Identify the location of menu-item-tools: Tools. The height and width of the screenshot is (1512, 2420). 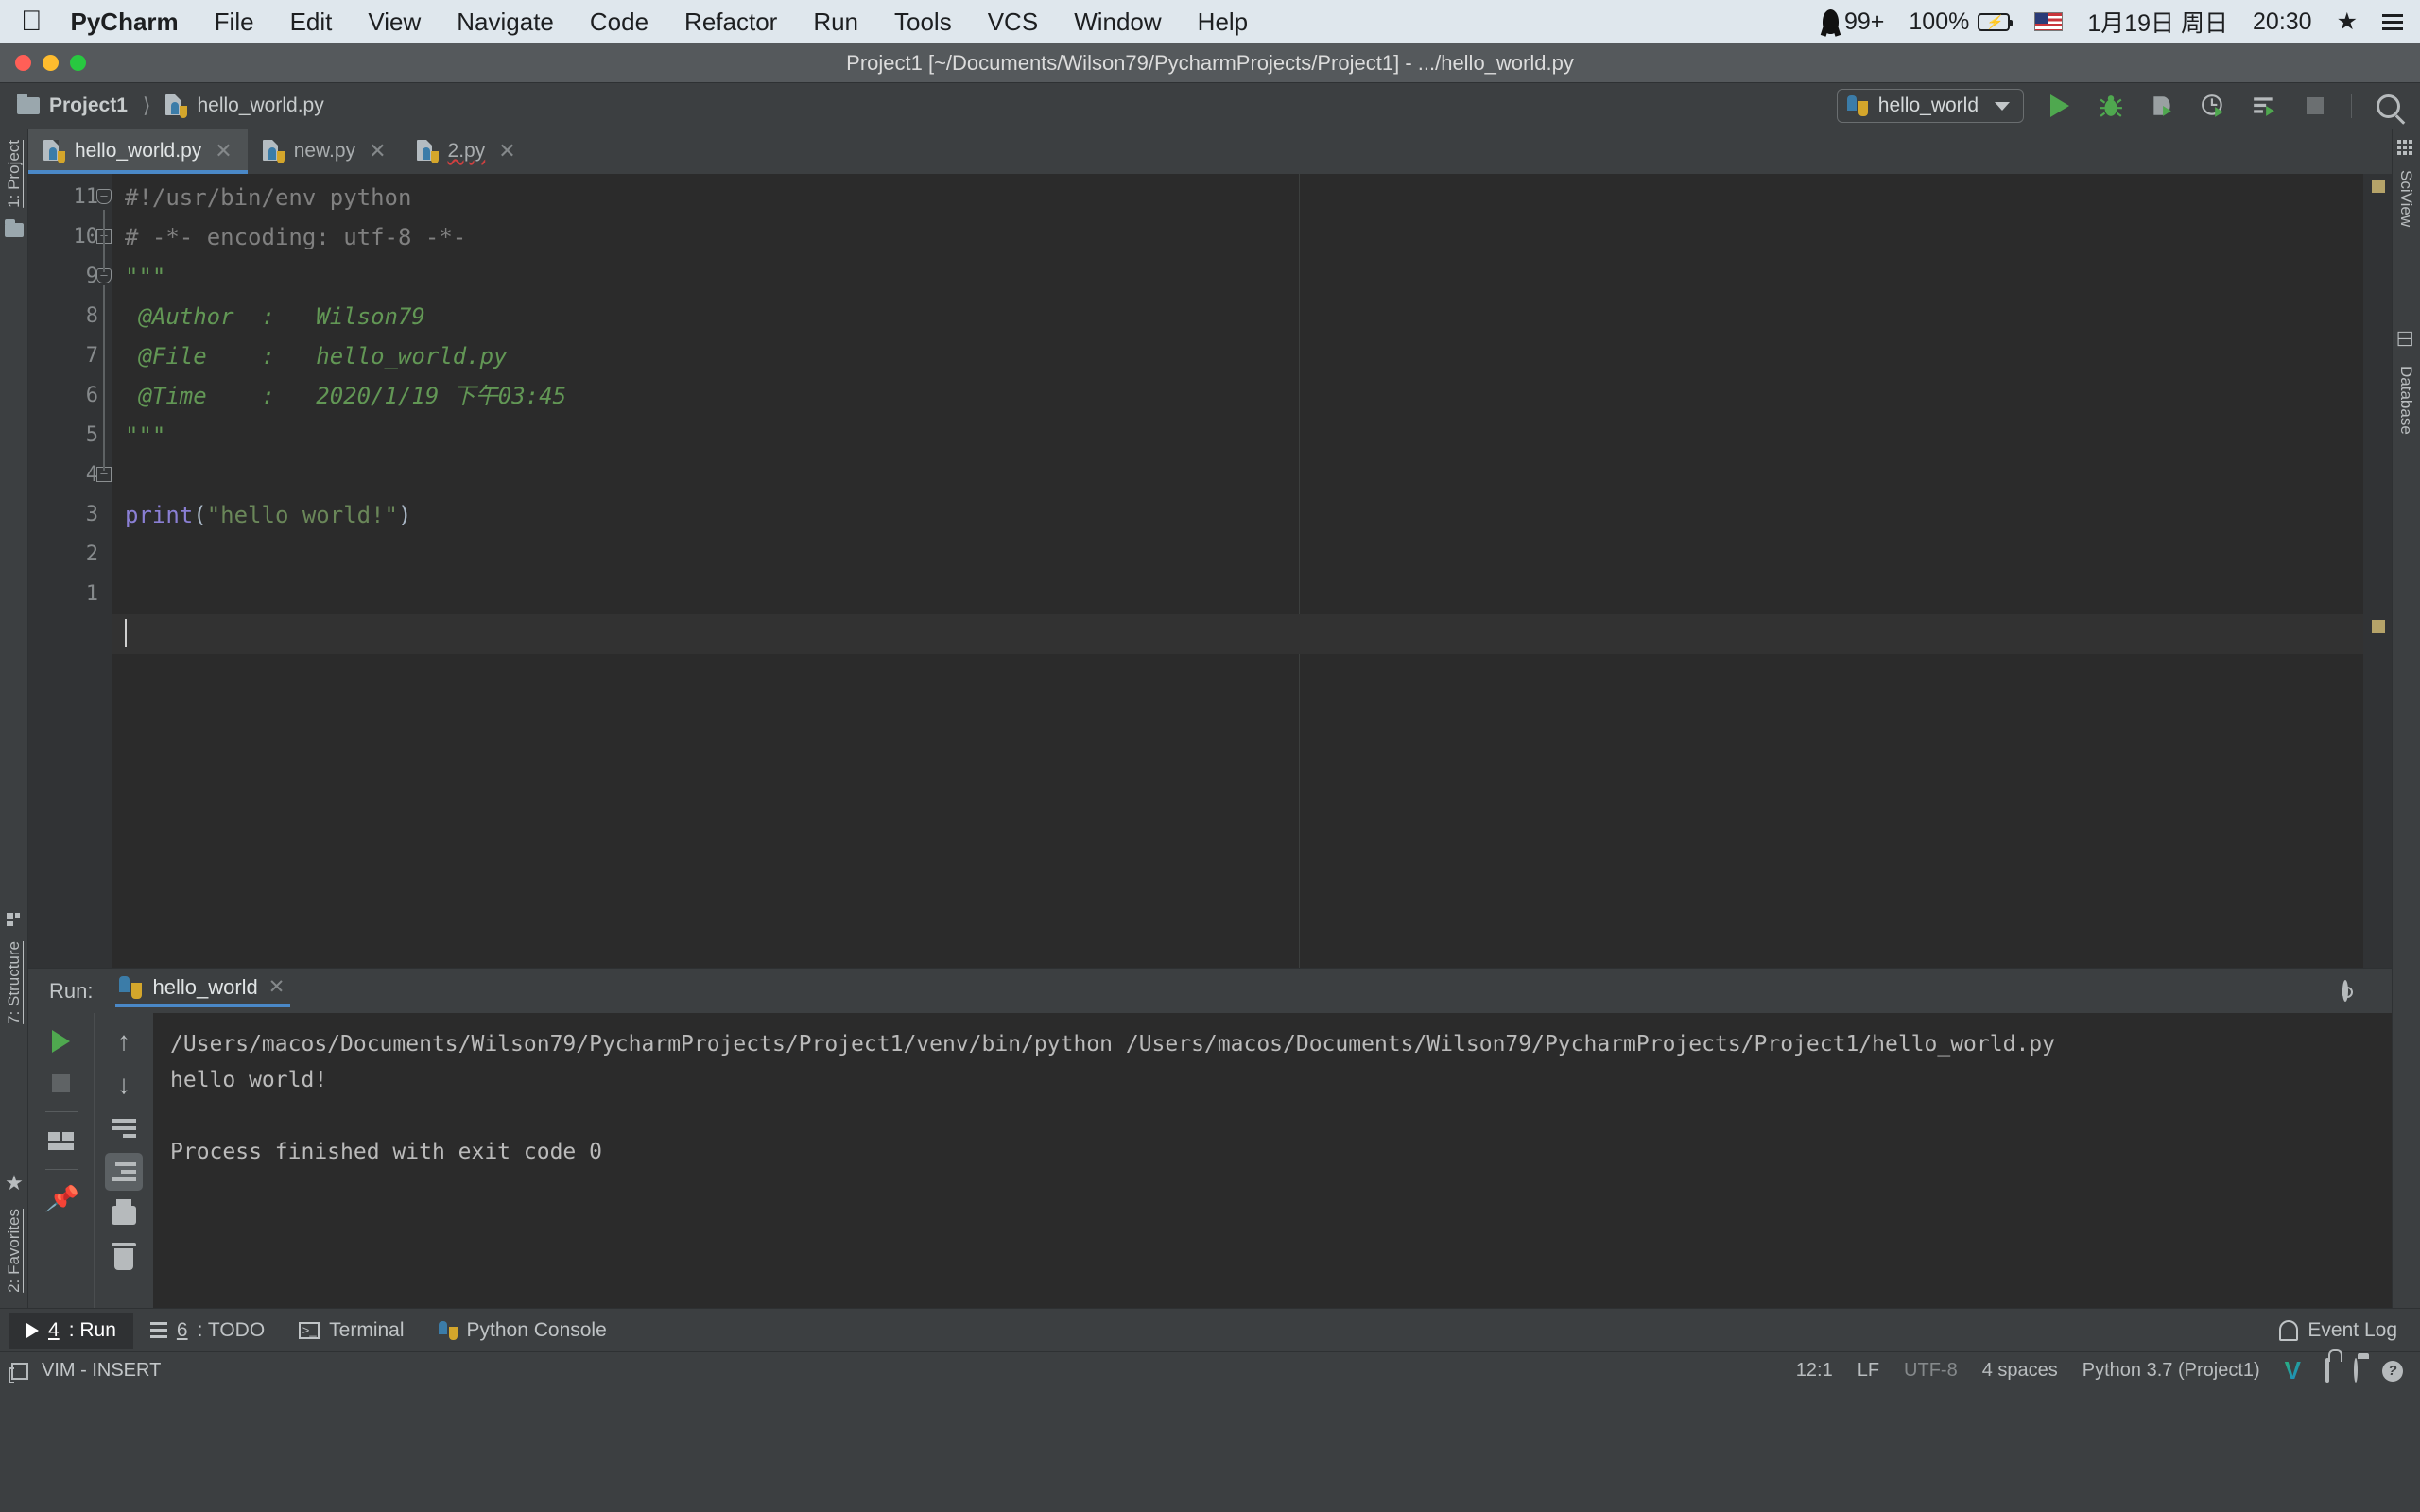
(923, 22).